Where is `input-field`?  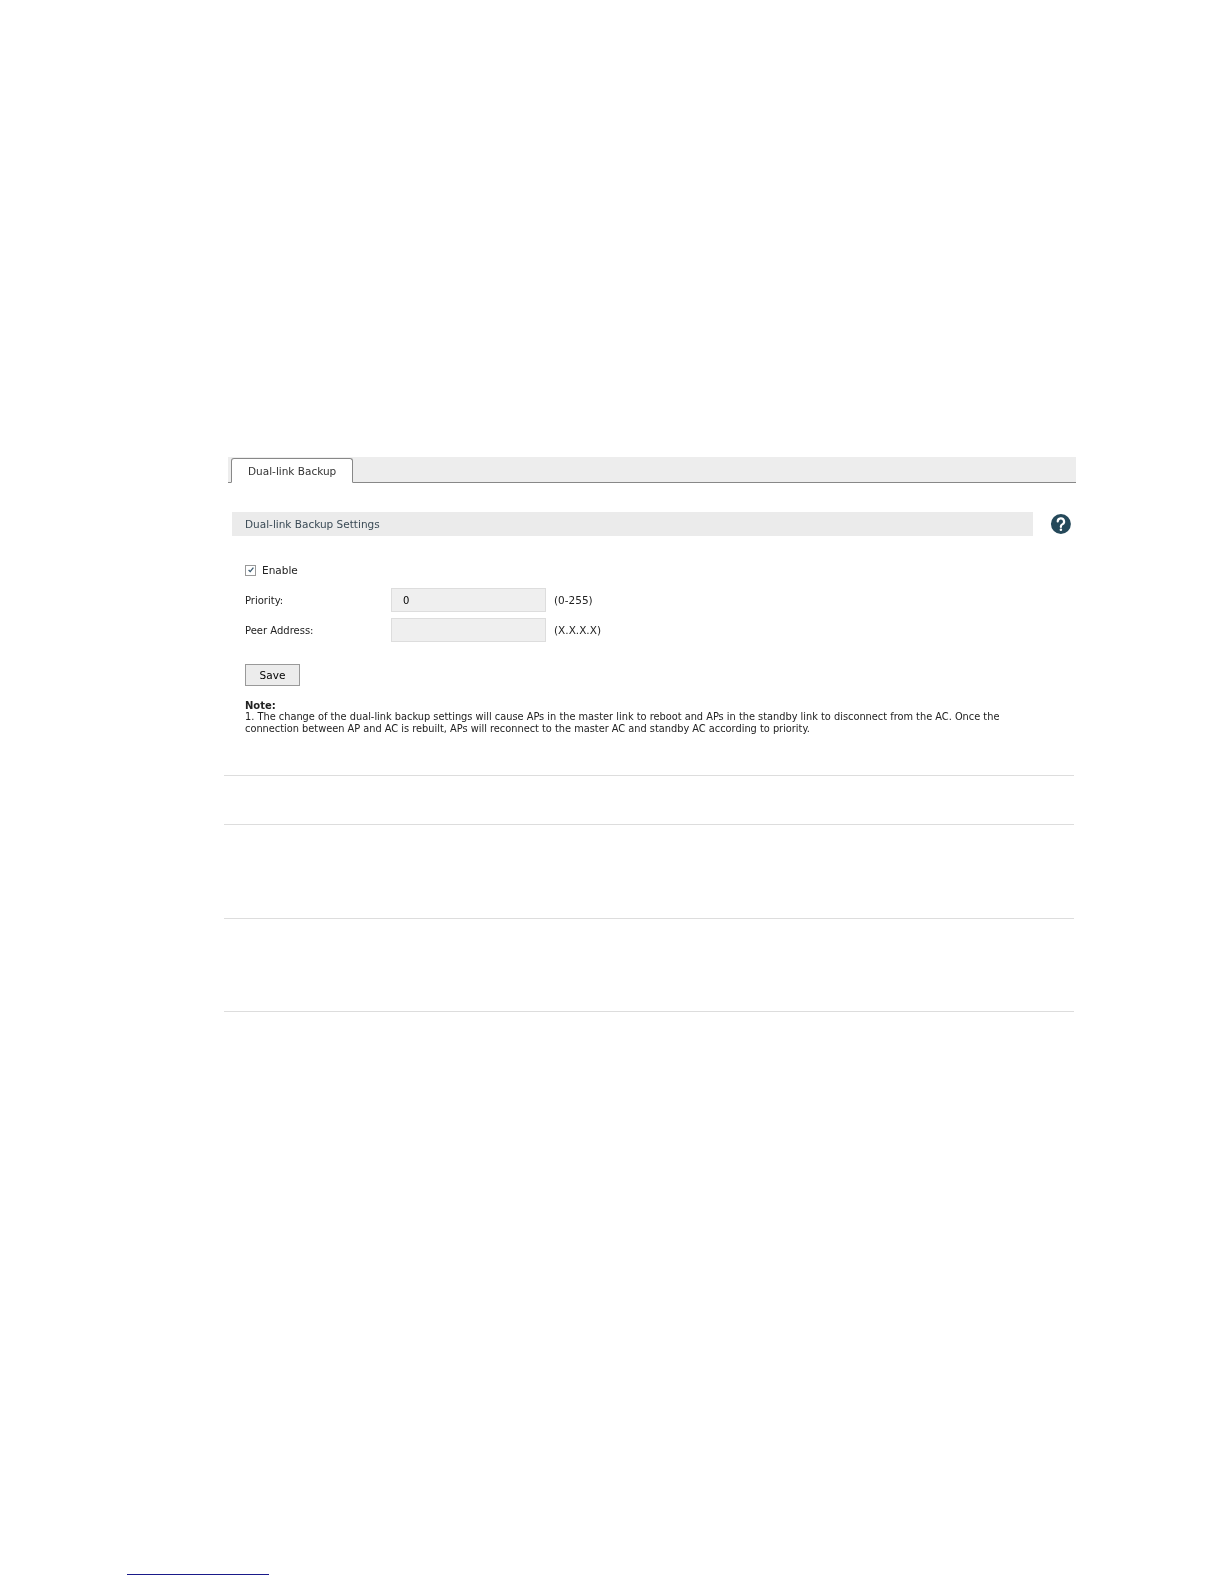
input-field is located at coordinates (468, 630).